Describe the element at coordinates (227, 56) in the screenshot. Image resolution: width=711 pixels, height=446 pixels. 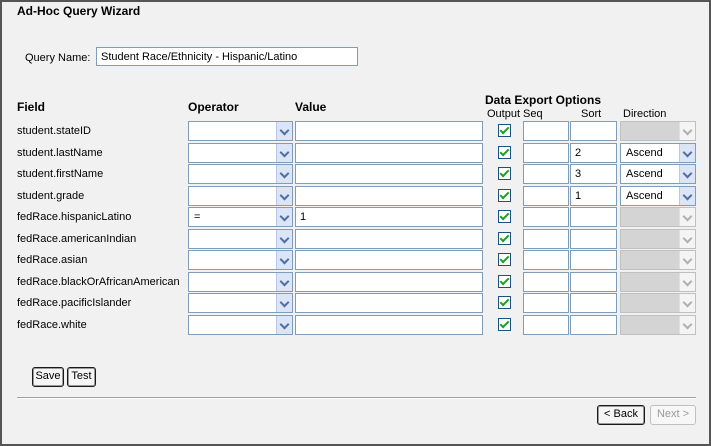
I see `query-name-input` at that location.